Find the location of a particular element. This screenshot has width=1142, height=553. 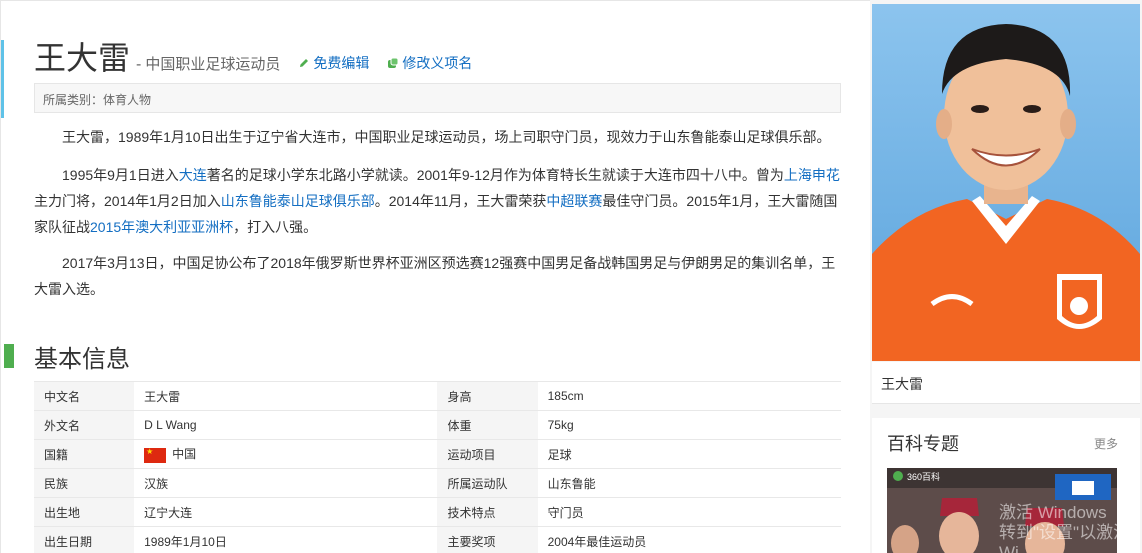

info-value: 王大雷 is located at coordinates (286, 396).